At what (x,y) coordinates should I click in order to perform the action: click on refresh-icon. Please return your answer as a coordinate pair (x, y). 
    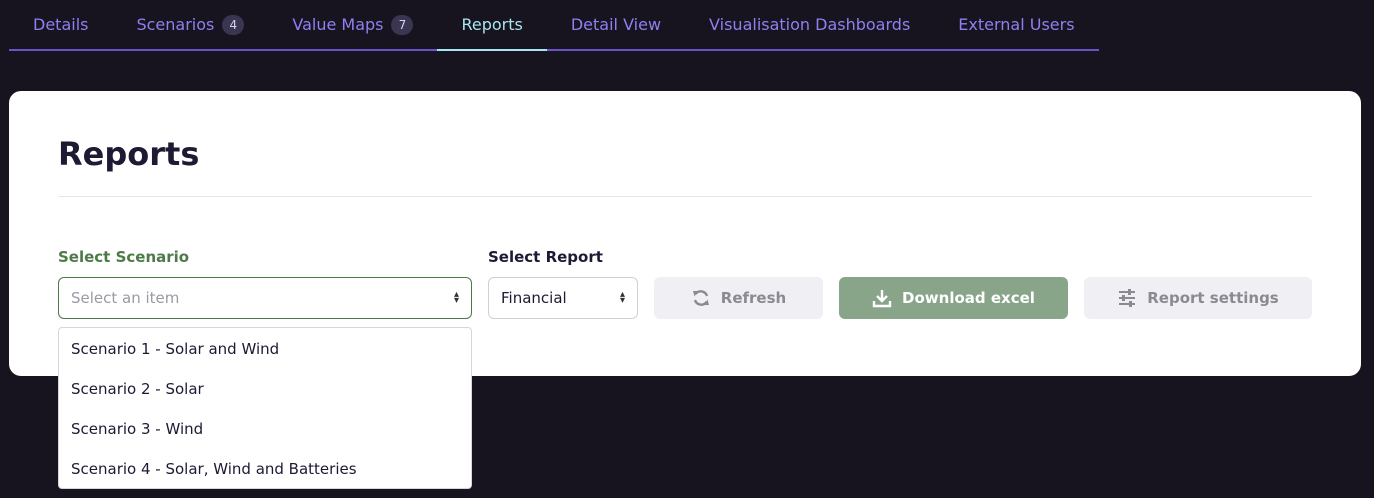
    Looking at the image, I should click on (701, 298).